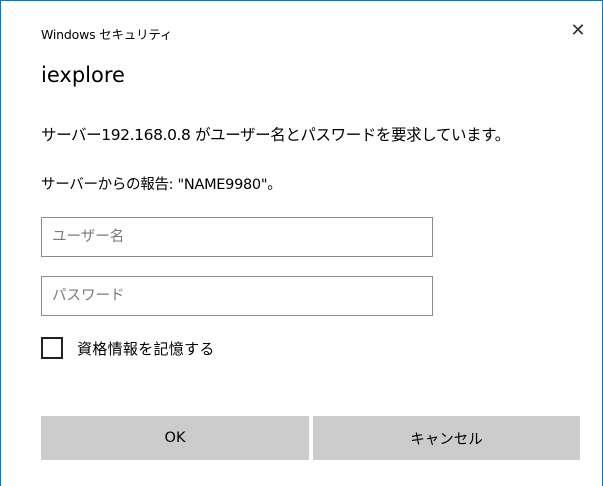 The image size is (603, 486). Describe the element at coordinates (237, 296) in the screenshot. I see `password-field` at that location.